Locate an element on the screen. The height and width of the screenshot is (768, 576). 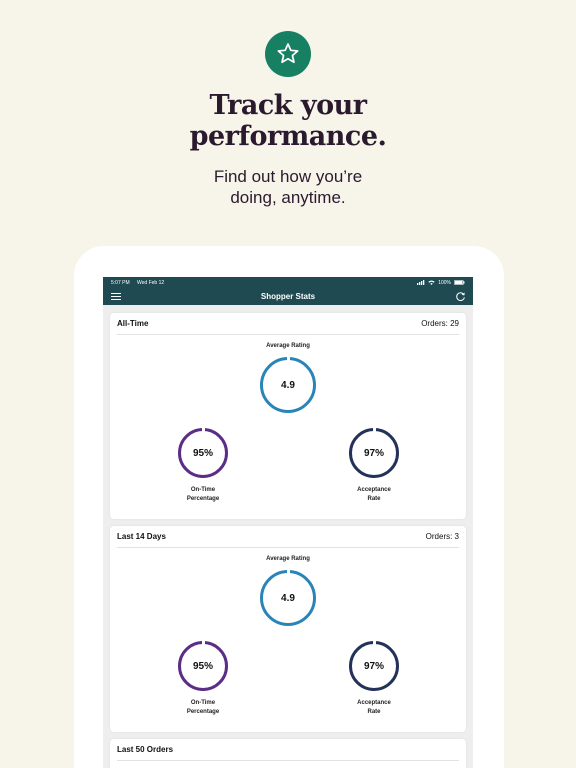
subheadline-line-1: Find out how you’re is located at coordinates (288, 176).